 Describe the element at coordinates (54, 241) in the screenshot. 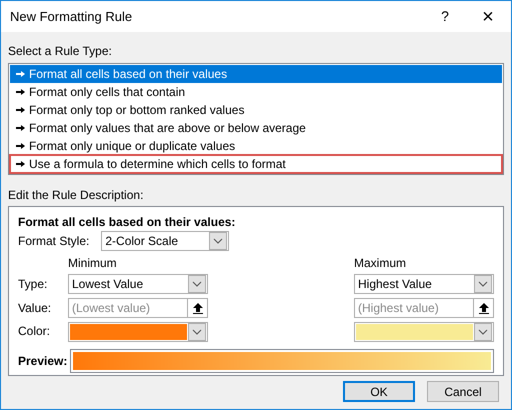

I see `field-label: Format Style:` at that location.